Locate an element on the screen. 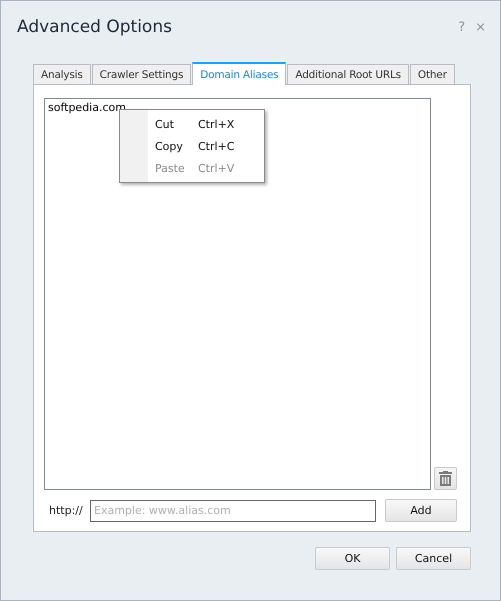 The width and height of the screenshot is (501, 601). tab: Additional Root URLs is located at coordinates (348, 74).